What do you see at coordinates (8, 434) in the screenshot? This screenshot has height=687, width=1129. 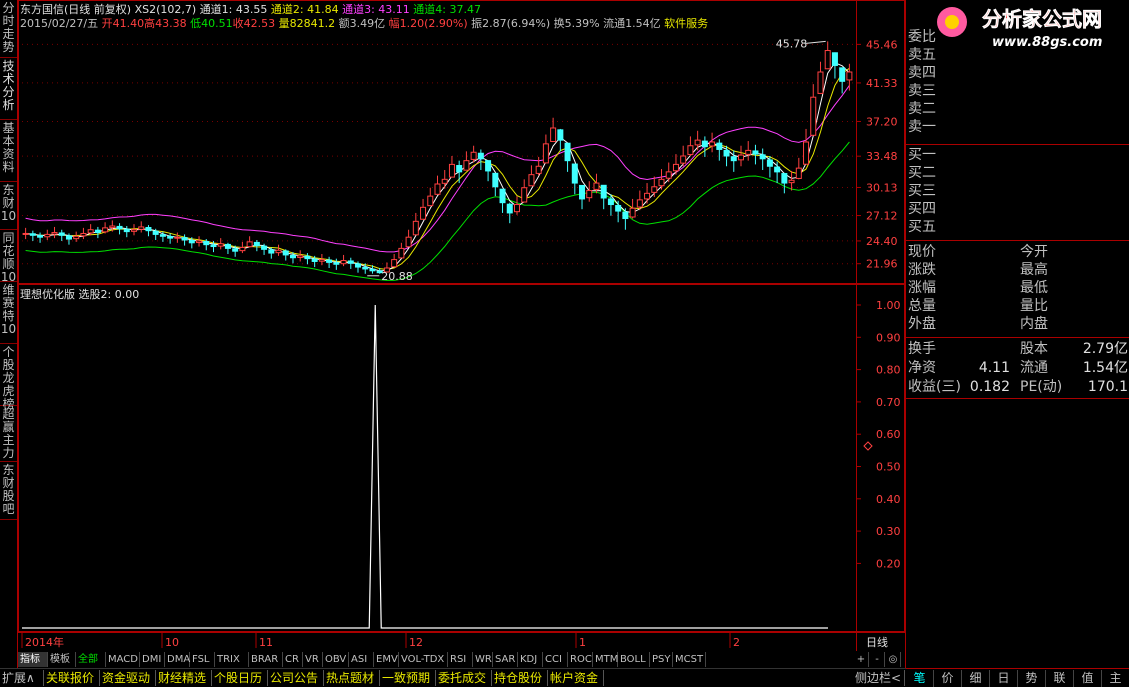 I see `left-tab-7: 超赢主力` at bounding box center [8, 434].